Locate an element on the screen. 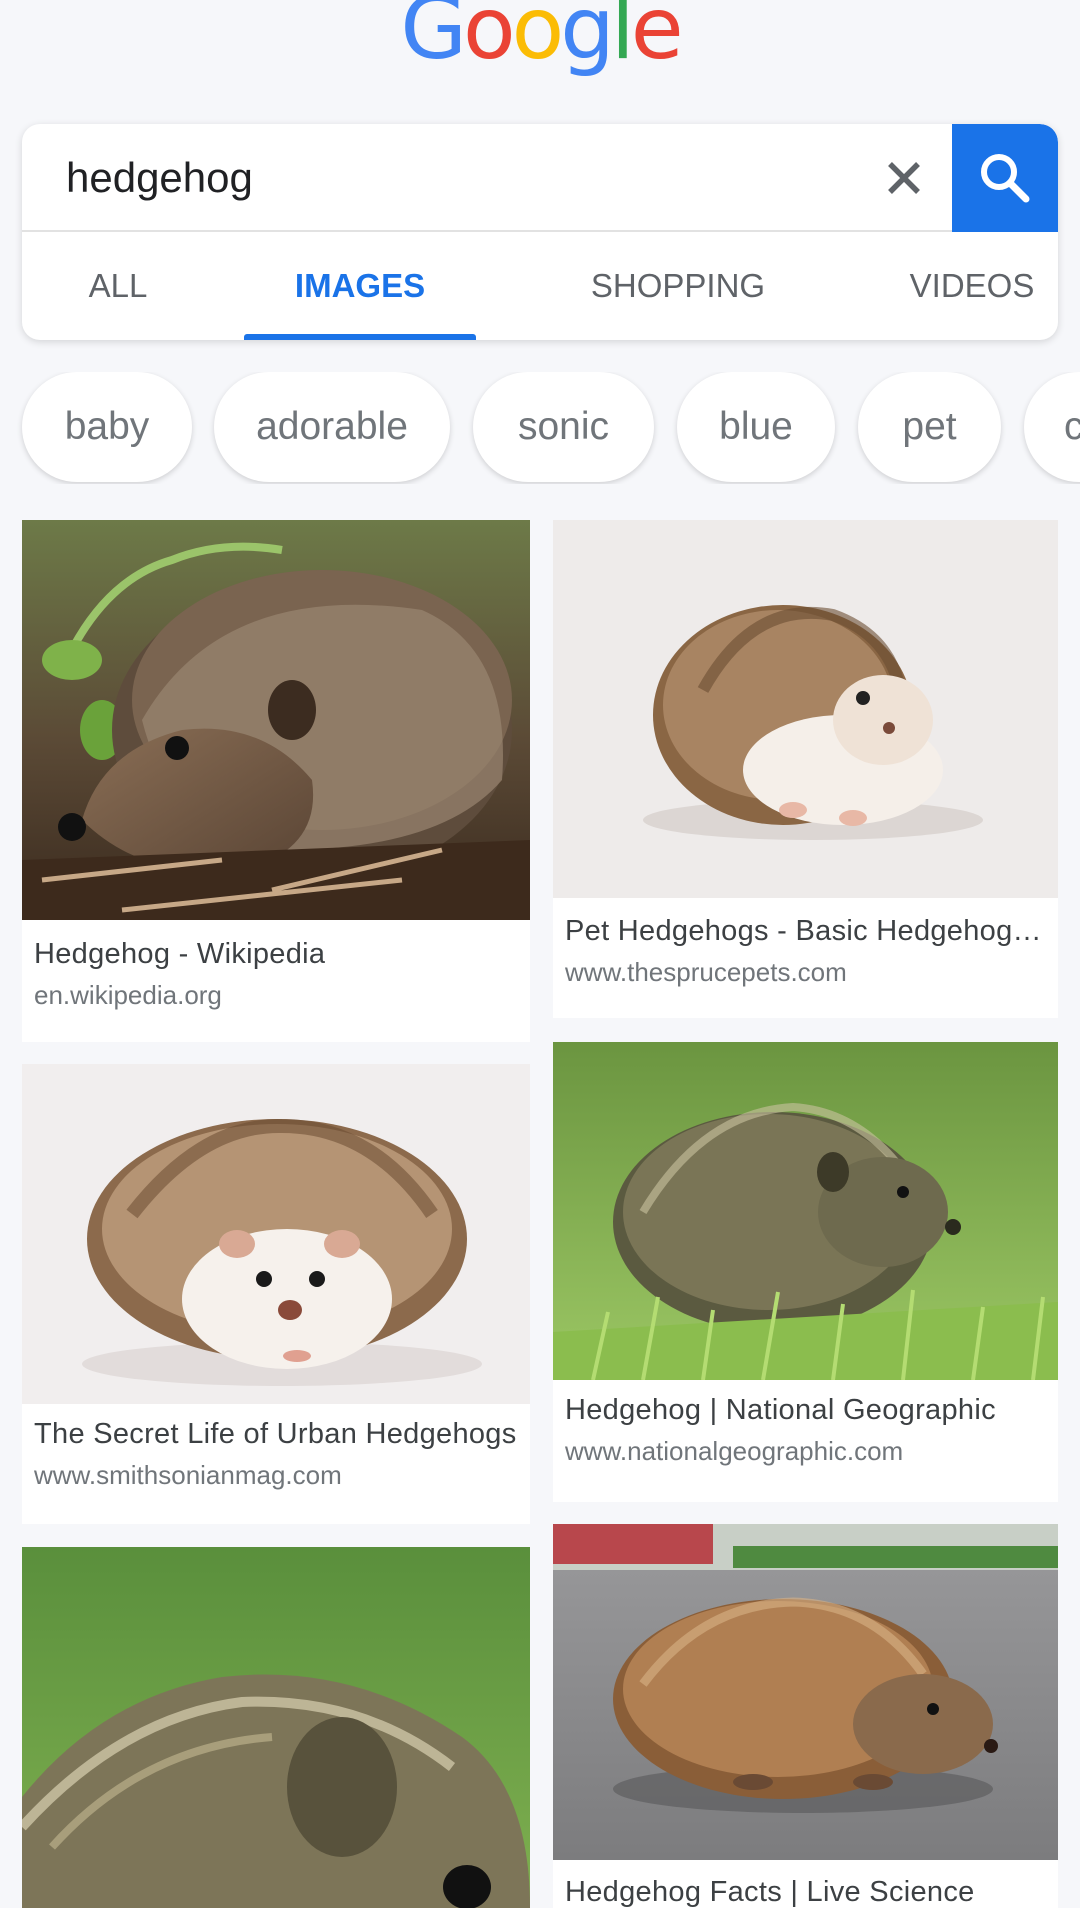 This screenshot has width=1080, height=1908. tab-label: IMAGES is located at coordinates (360, 285).